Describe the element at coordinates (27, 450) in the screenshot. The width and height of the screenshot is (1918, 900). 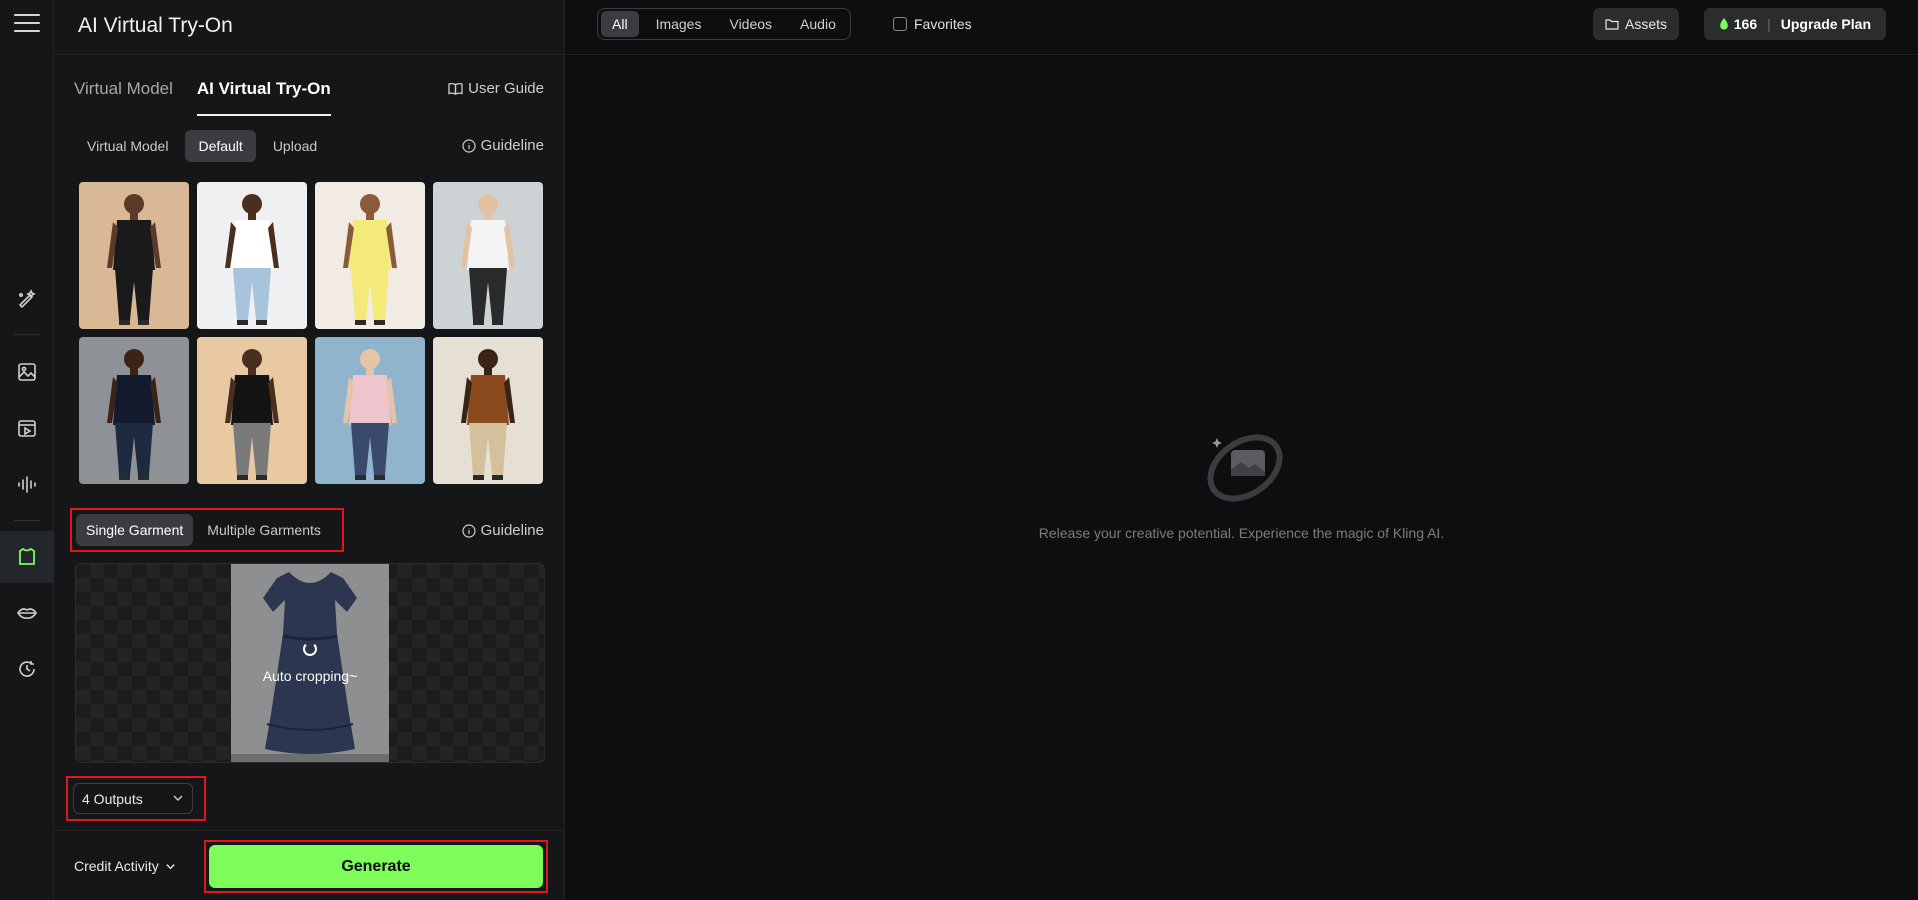
I see `icon-rail` at that location.